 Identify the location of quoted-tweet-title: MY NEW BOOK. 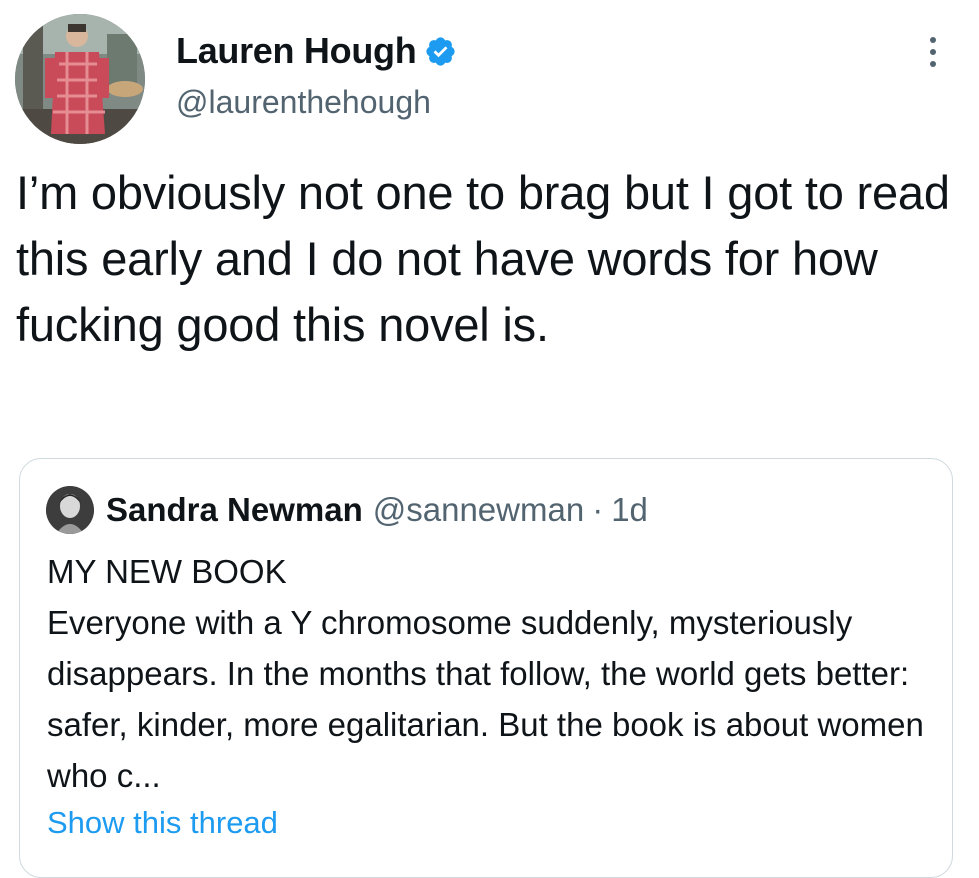
(167, 571).